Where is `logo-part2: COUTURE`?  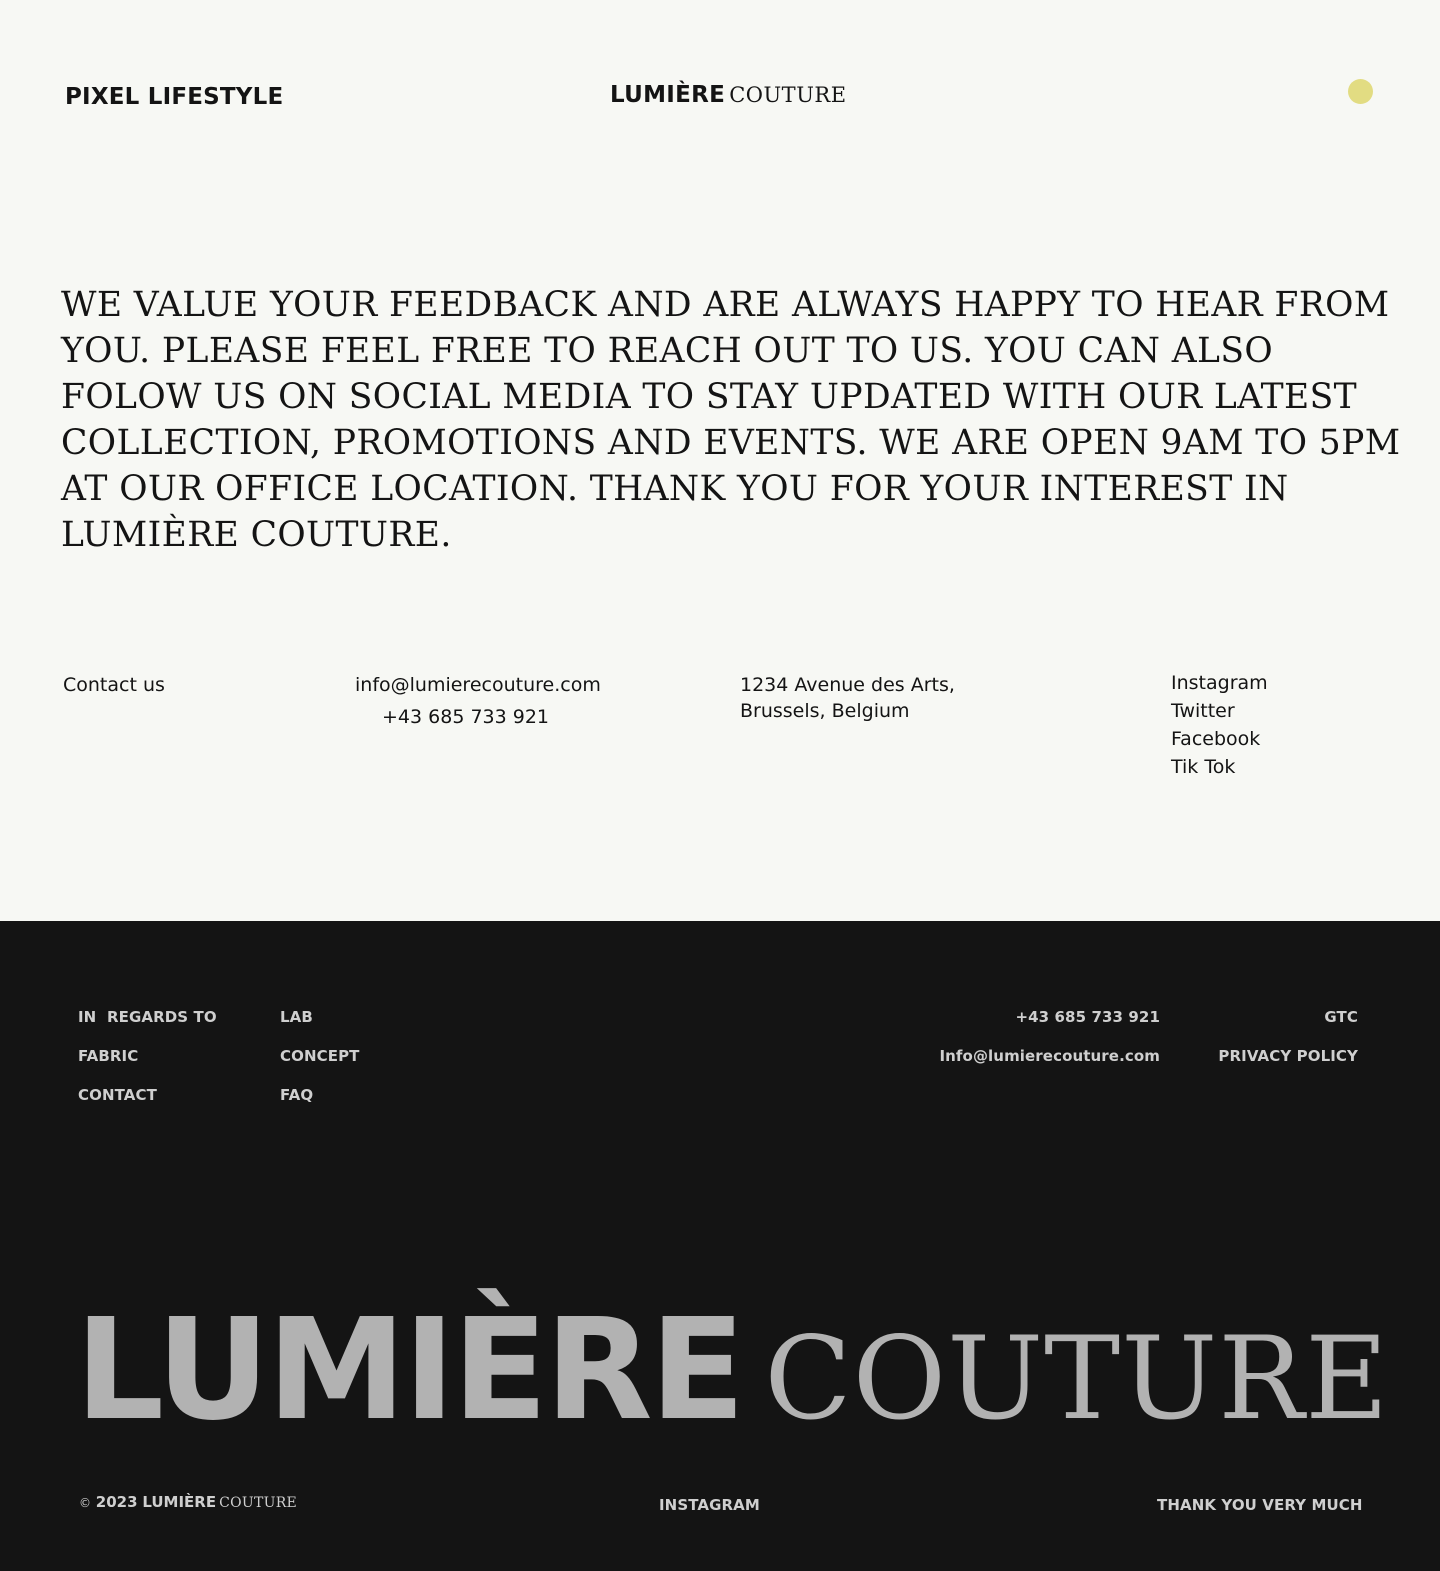 logo-part2: COUTURE is located at coordinates (788, 95).